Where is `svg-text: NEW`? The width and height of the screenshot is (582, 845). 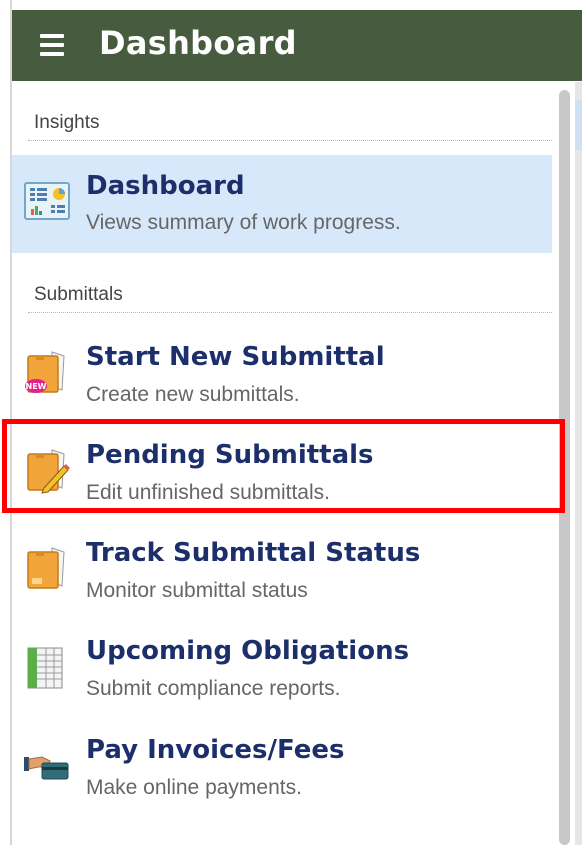
svg-text: NEW is located at coordinates (36, 386).